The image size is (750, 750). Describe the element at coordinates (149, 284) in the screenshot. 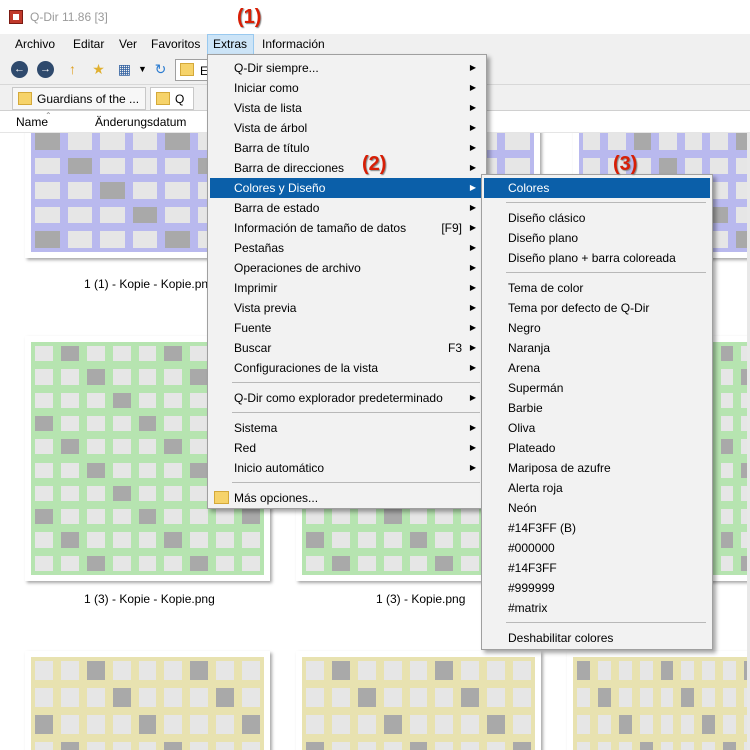

I see `file-label: 1 (1) - Kopie - Kopie.png` at that location.